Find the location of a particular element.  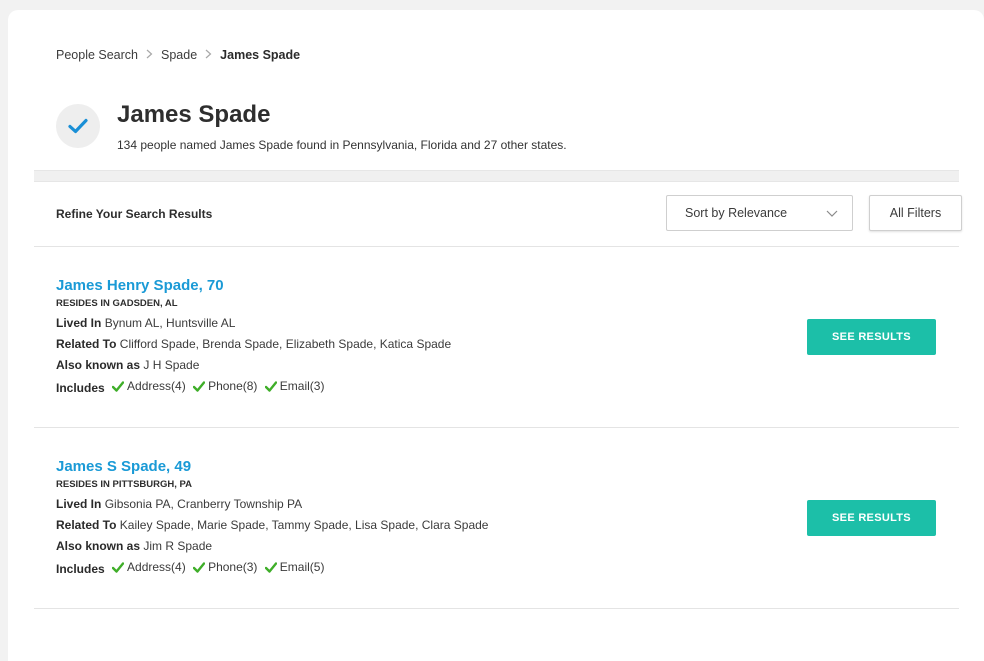

verified-check-icon is located at coordinates (78, 126).